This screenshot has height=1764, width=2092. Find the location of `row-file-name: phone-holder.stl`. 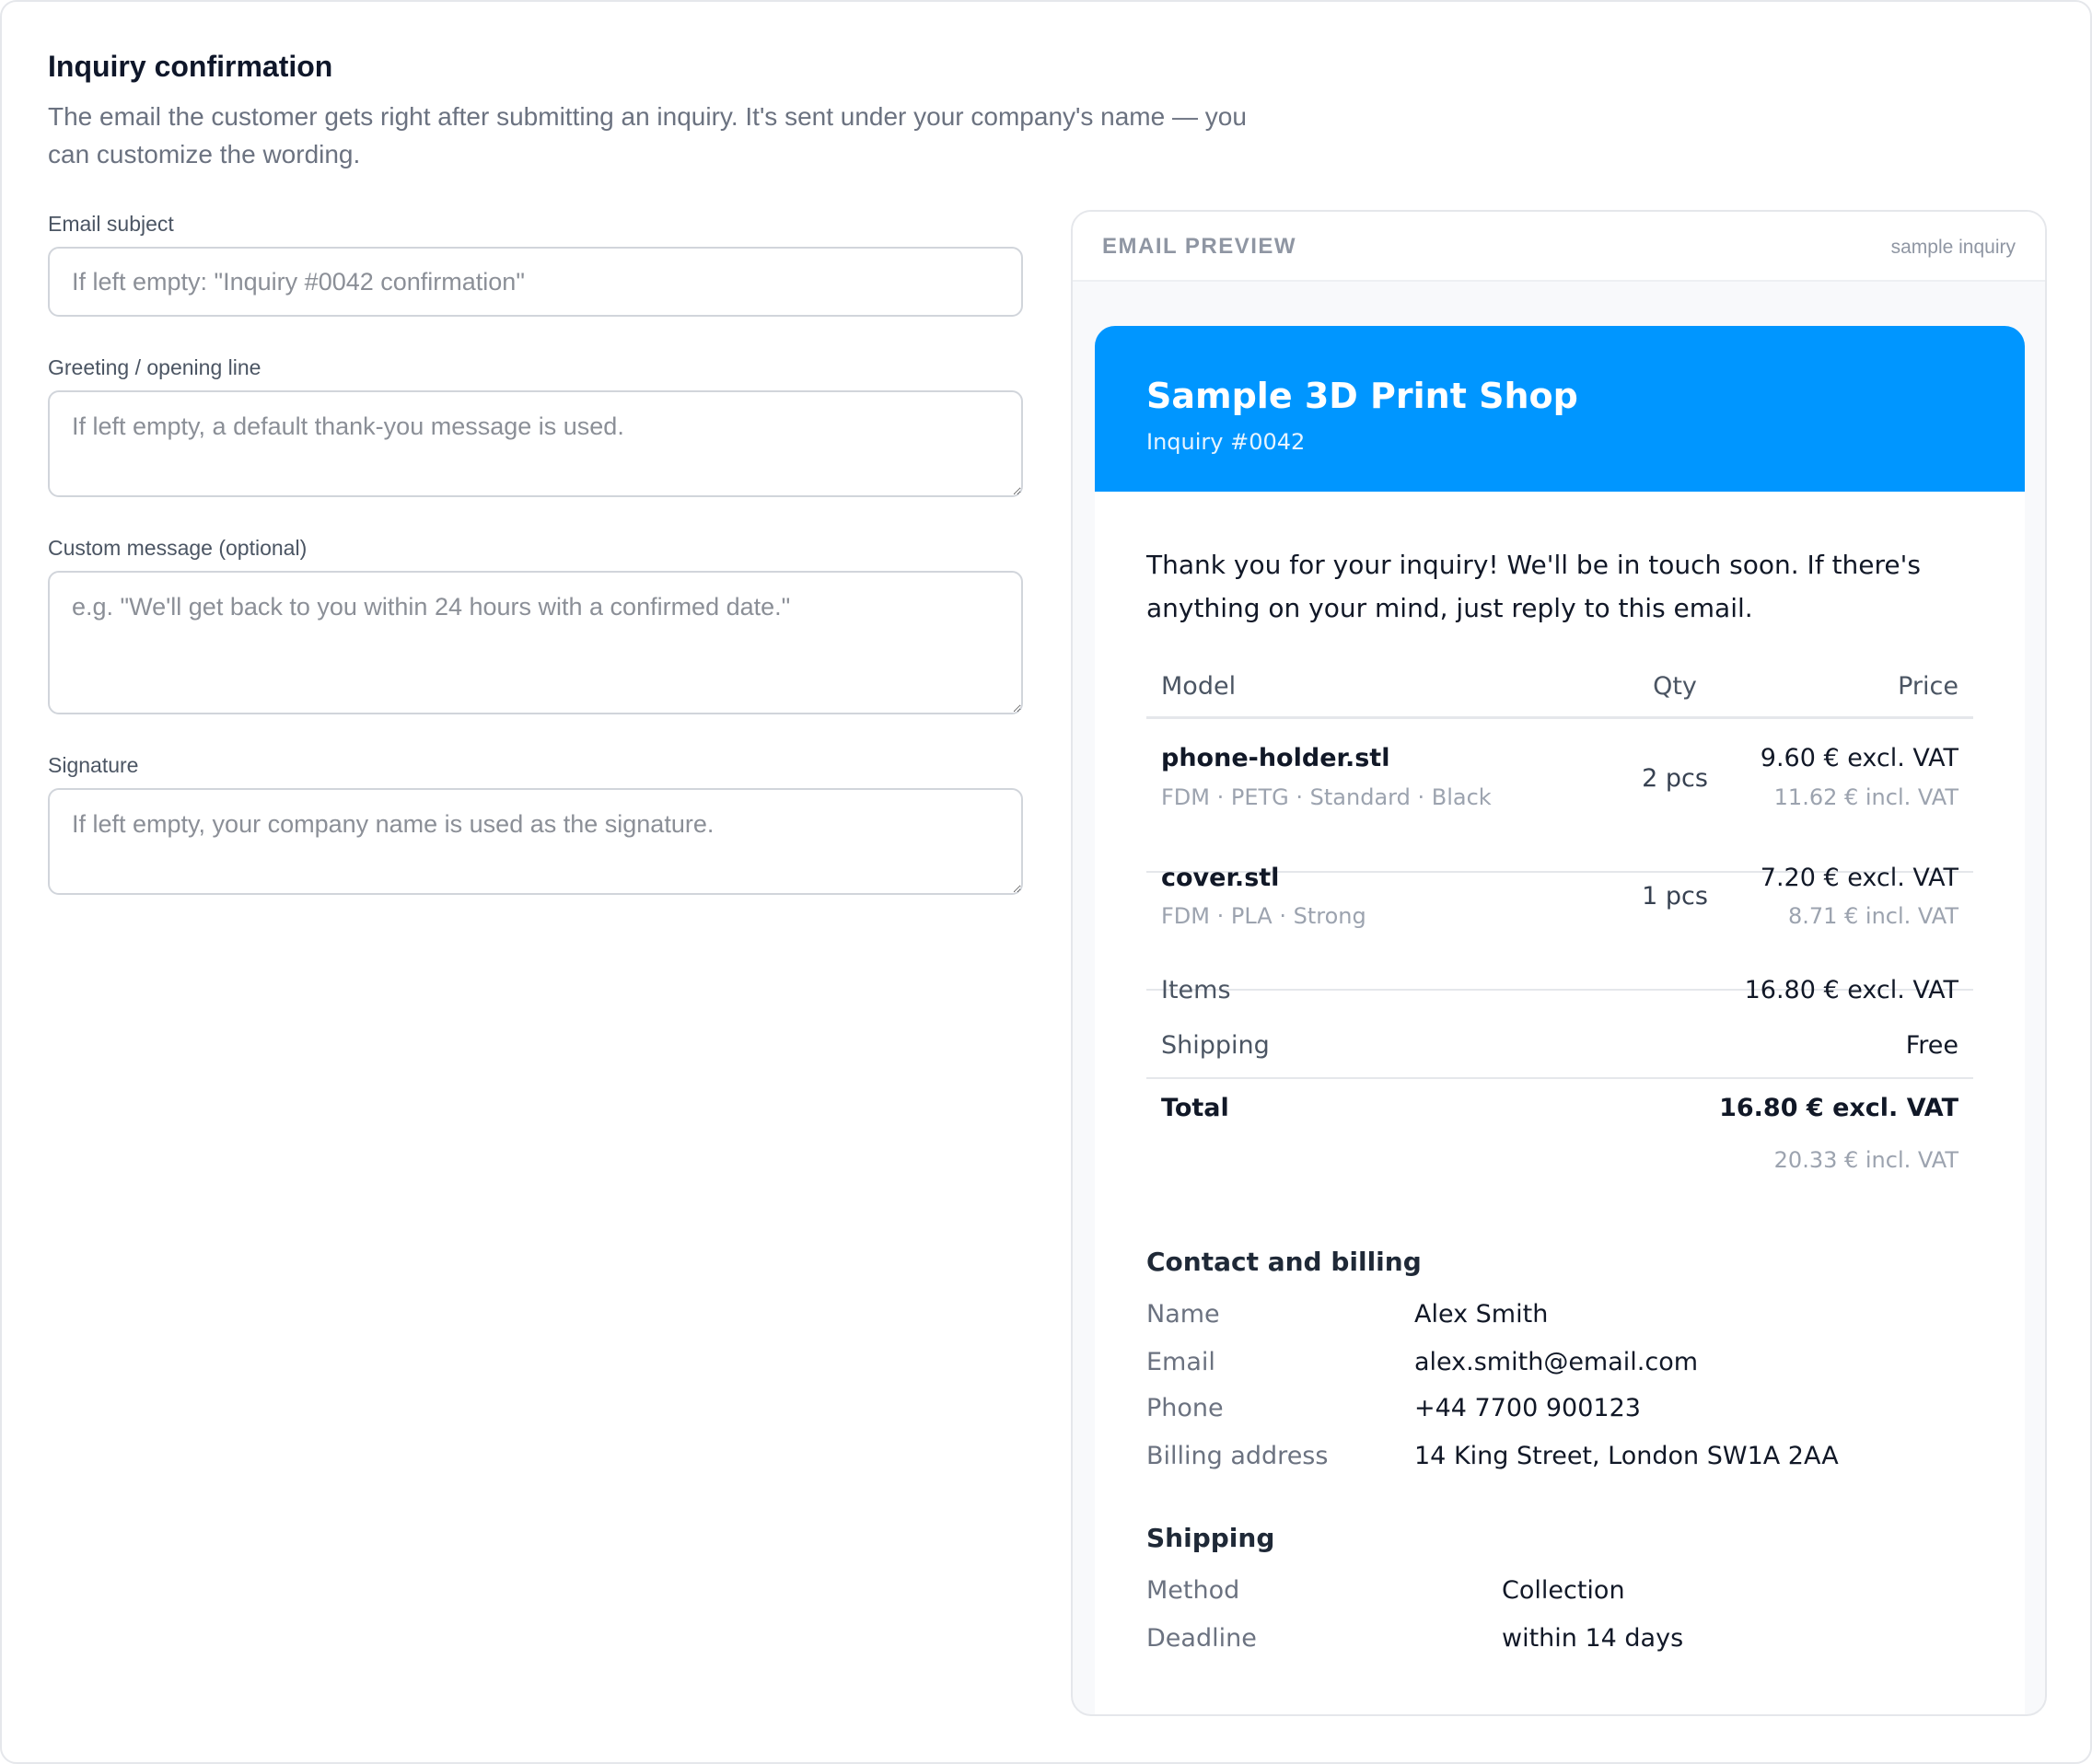

row-file-name: phone-holder.stl is located at coordinates (1275, 758).